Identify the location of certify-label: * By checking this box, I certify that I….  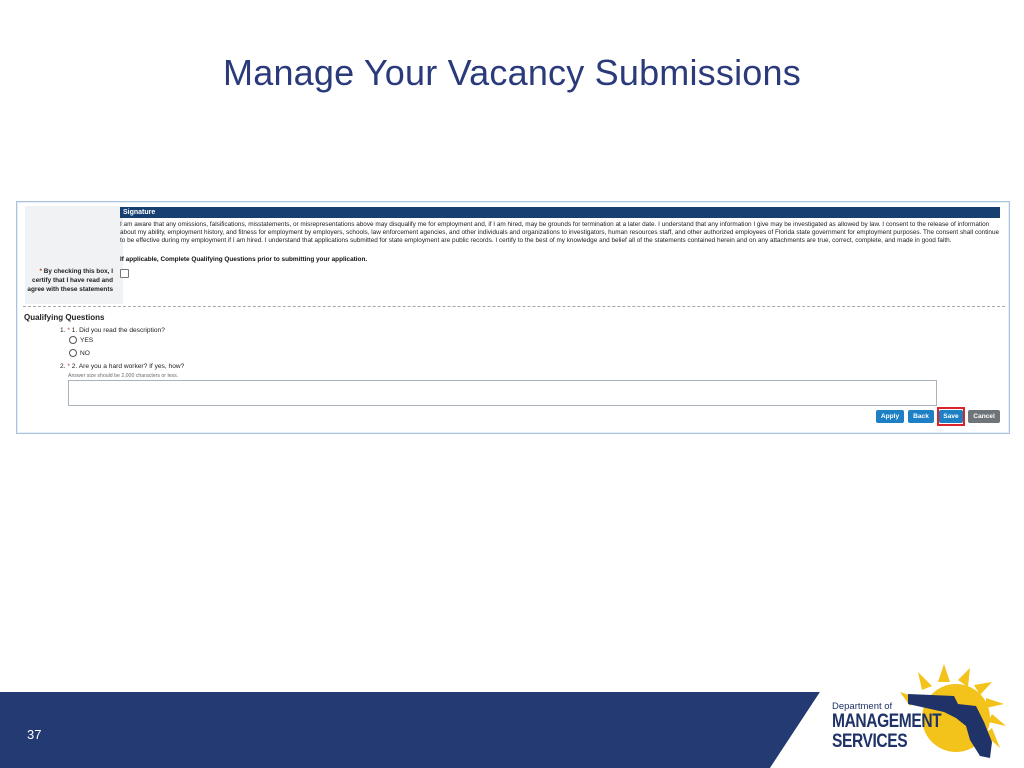
(70, 281).